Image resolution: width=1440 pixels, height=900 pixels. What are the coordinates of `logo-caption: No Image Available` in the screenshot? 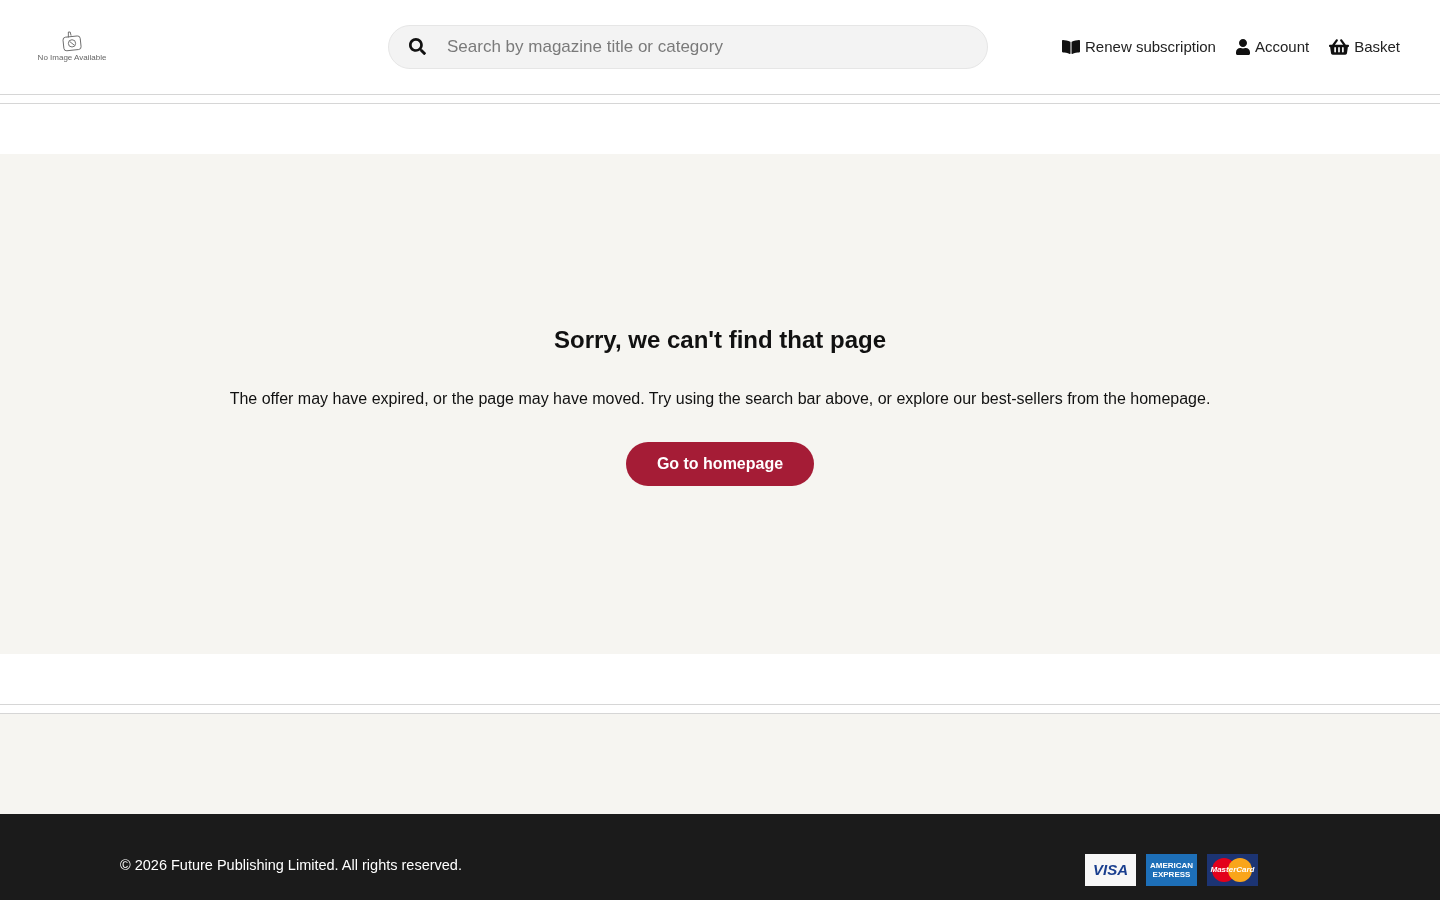 It's located at (72, 58).